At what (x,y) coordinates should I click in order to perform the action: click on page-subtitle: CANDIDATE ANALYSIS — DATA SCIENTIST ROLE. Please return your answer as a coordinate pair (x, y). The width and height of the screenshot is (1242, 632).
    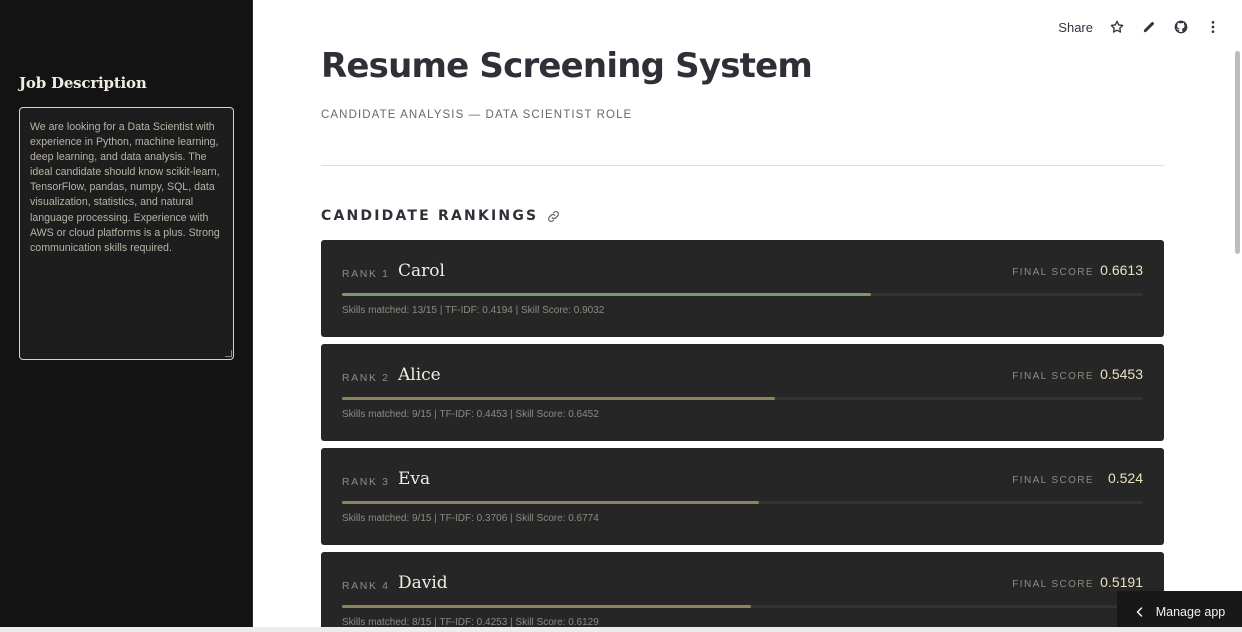
    Looking at the image, I should click on (477, 115).